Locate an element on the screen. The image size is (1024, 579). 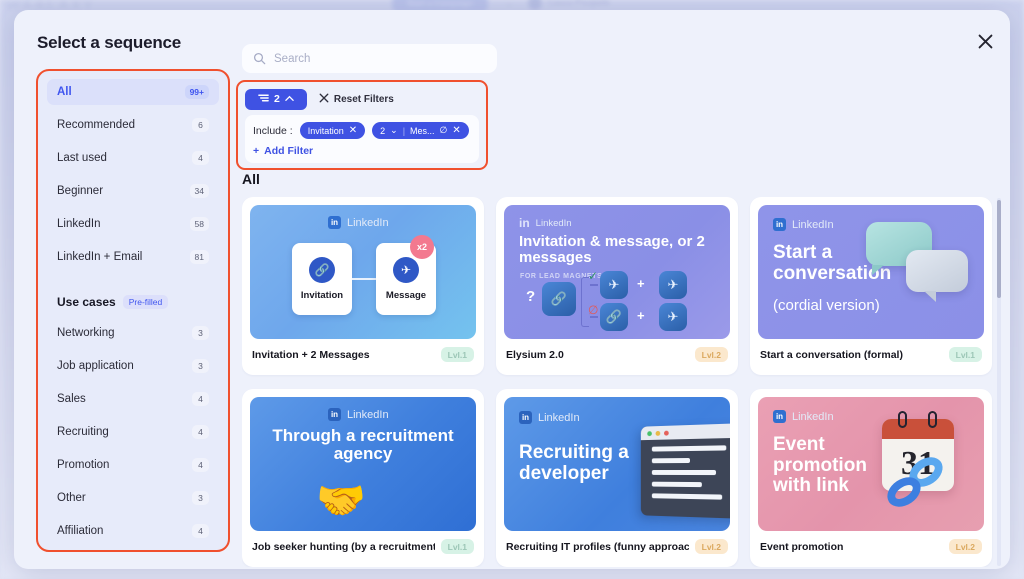
sidebar-item-networking: Networking 3 is located at coordinates (133, 333).